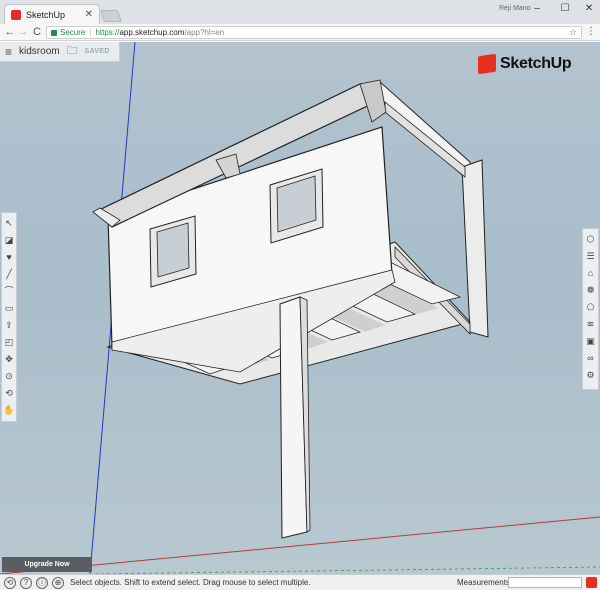 The image size is (600, 590). Describe the element at coordinates (589, 8) in the screenshot. I see `close-window-button: ✕` at that location.